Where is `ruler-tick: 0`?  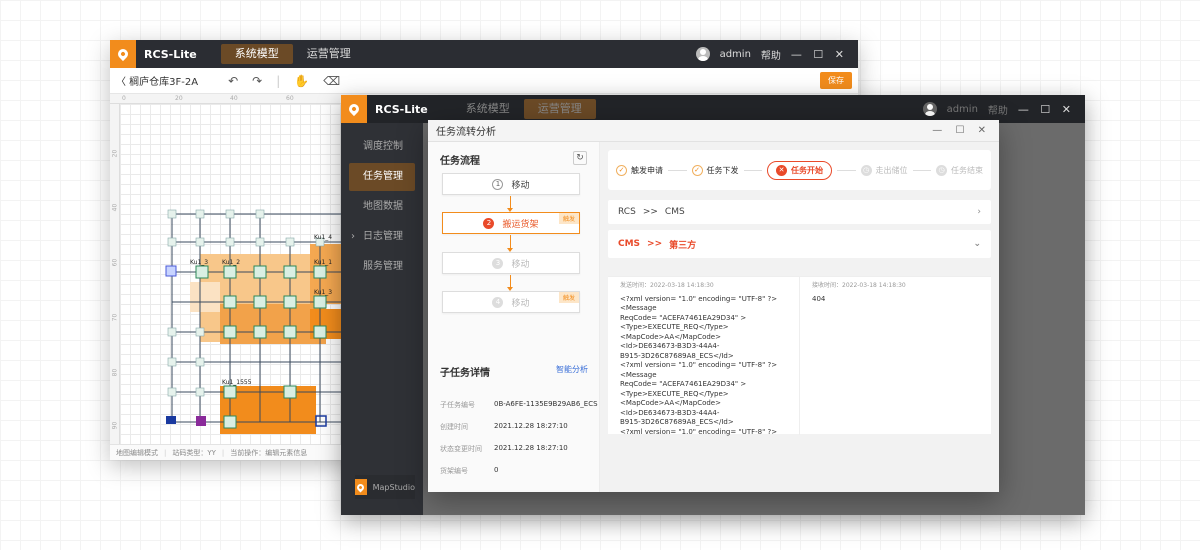 ruler-tick: 0 is located at coordinates (124, 98).